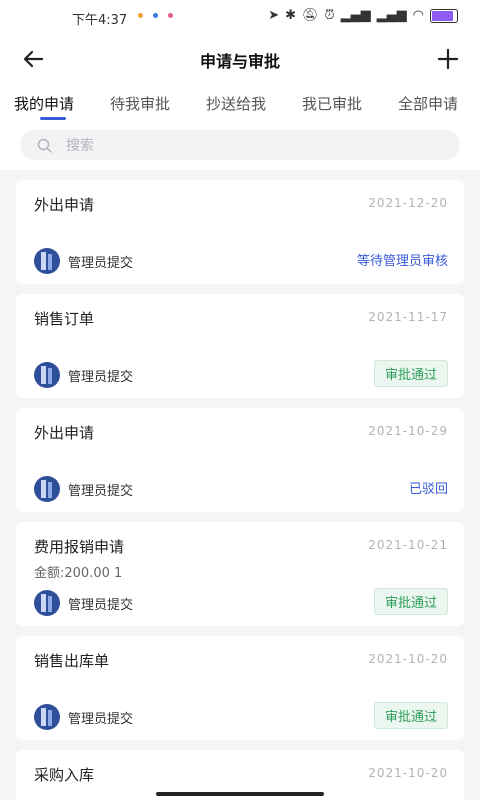 The image size is (480, 800). What do you see at coordinates (240, 688) in the screenshot?
I see `application-card: 销售出库单 2021-10-20 管理员提交 审批通过` at bounding box center [240, 688].